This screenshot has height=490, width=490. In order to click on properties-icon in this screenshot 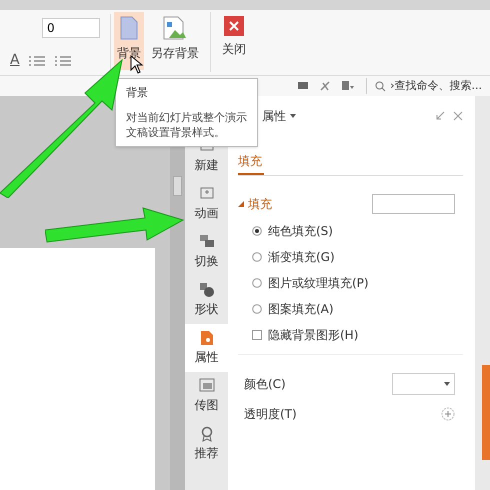, I will do `click(206, 338)`.